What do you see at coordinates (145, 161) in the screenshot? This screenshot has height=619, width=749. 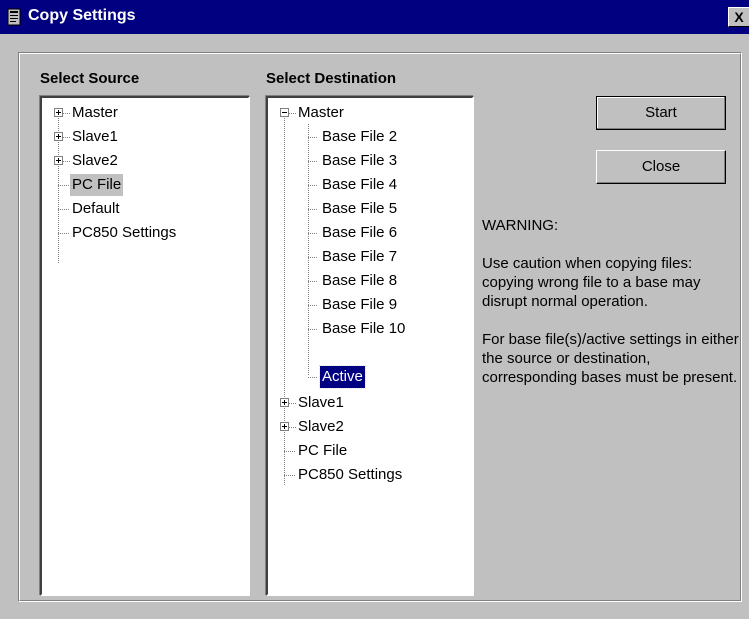 I see `source-item-slave2: Slave2` at bounding box center [145, 161].